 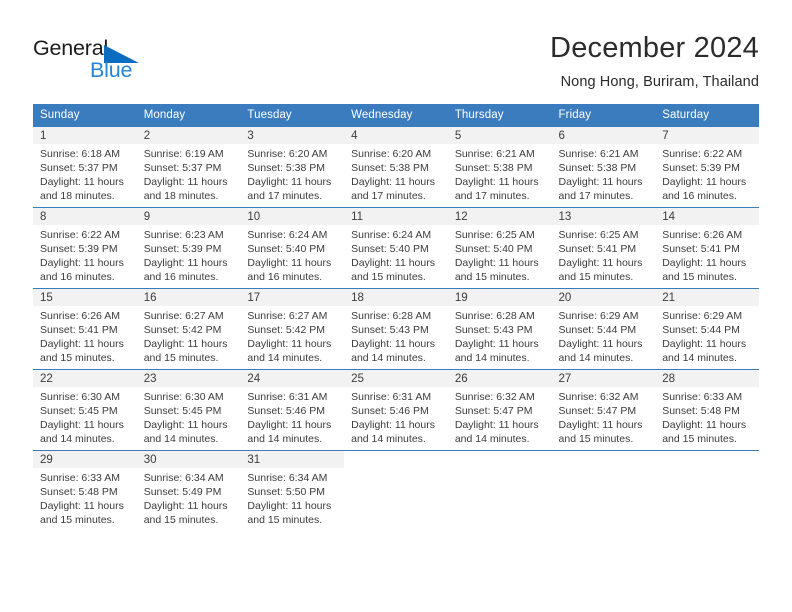 I want to click on day-number: 12, so click(x=499, y=216).